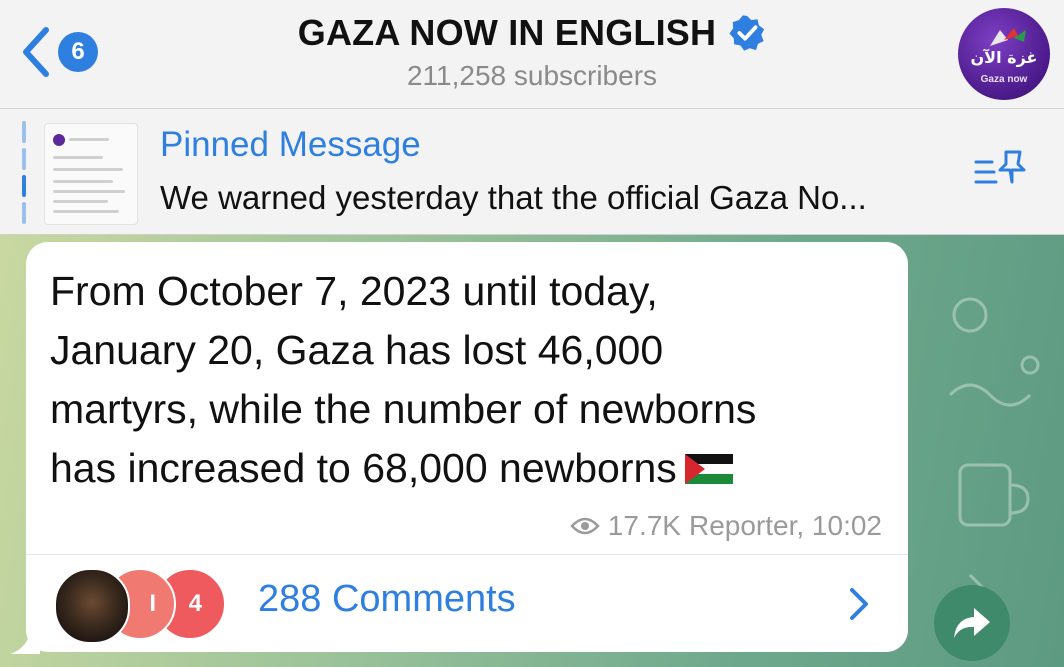 The image size is (1064, 667). What do you see at coordinates (1004, 57) in the screenshot?
I see `avatar-arabic-text: غزة الآن` at bounding box center [1004, 57].